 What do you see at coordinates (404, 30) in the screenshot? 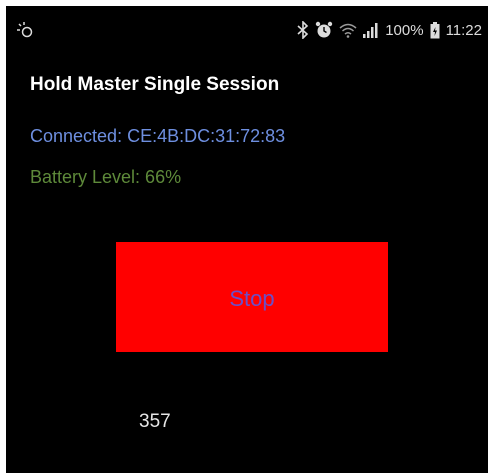
I see `battery-percent: 100%` at bounding box center [404, 30].